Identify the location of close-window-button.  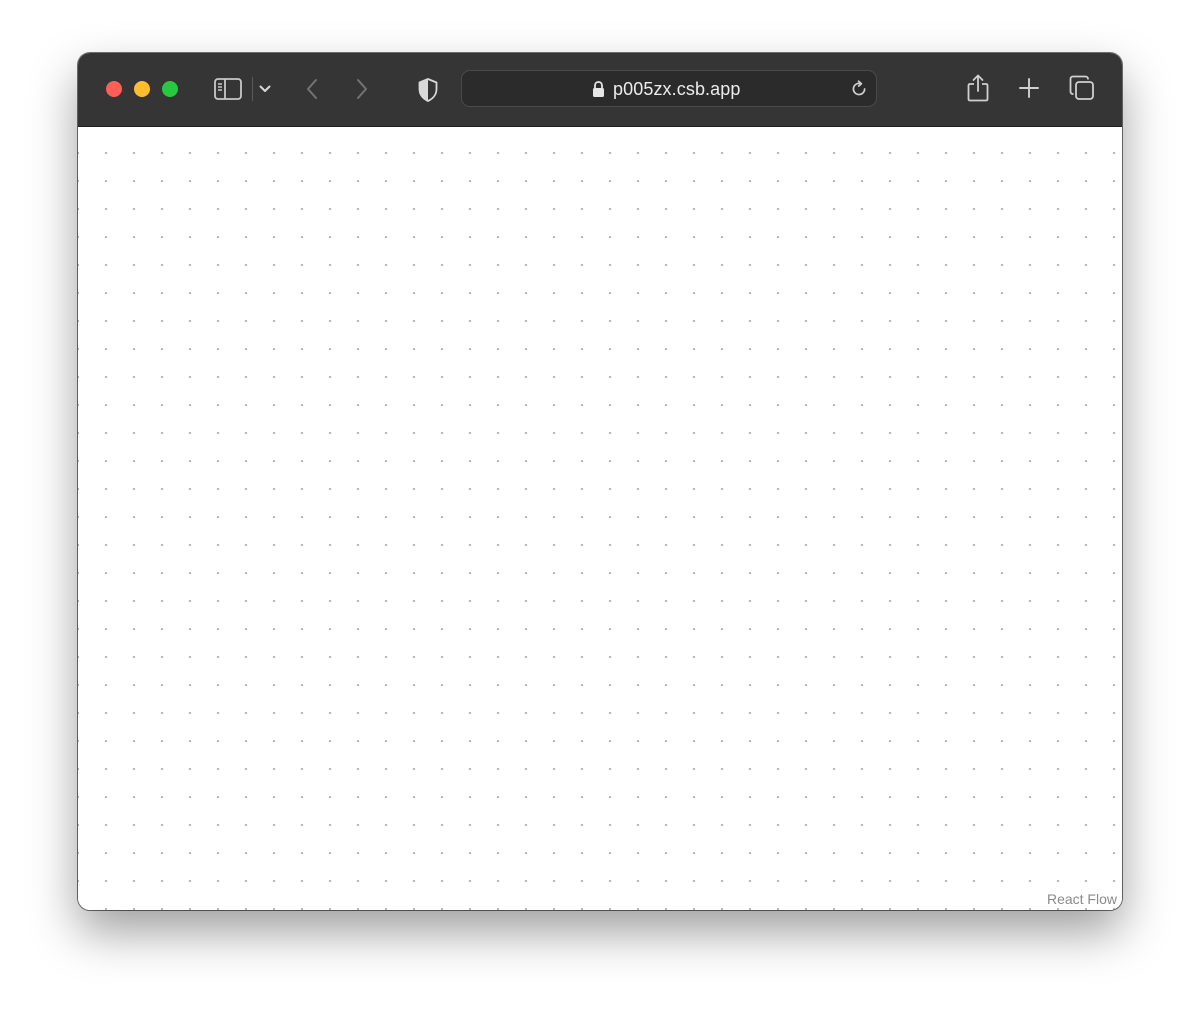
(114, 89).